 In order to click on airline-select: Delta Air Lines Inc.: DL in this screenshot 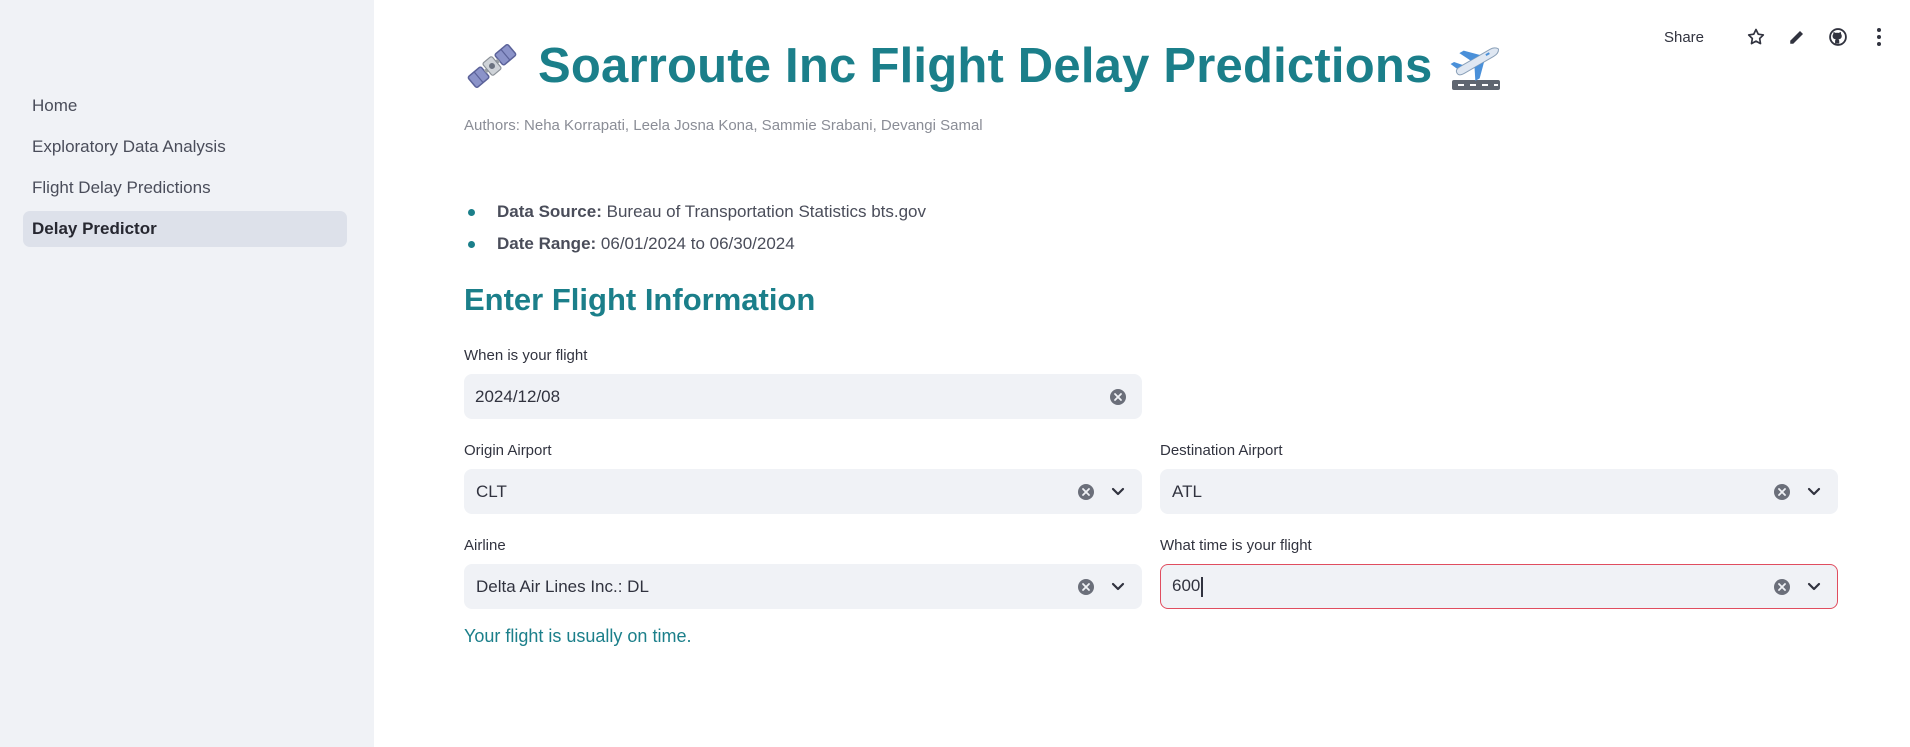, I will do `click(803, 586)`.